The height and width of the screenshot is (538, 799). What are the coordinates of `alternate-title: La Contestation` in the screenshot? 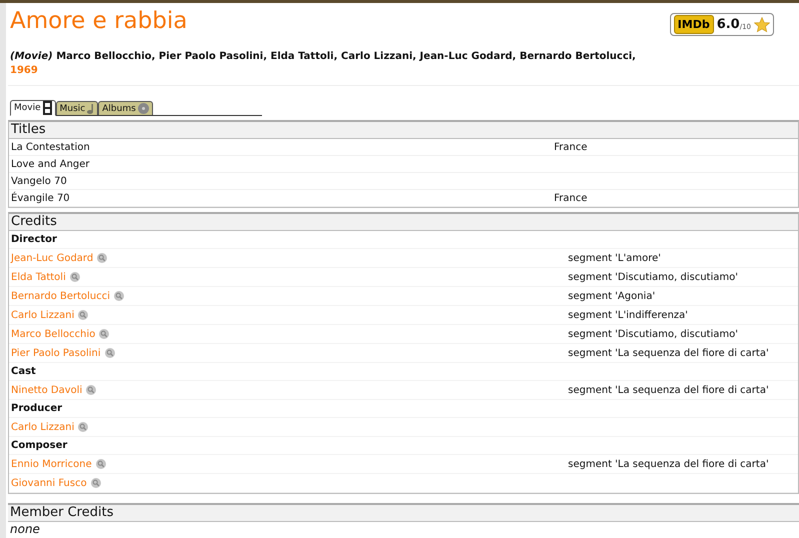 It's located at (51, 147).